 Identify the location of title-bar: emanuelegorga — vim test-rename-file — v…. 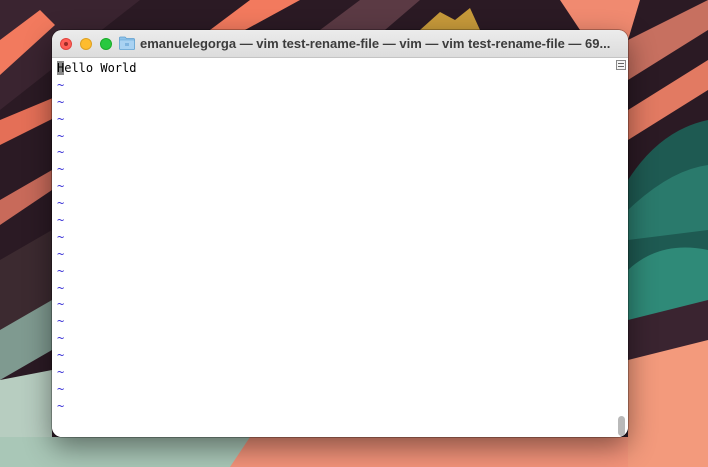
(340, 44).